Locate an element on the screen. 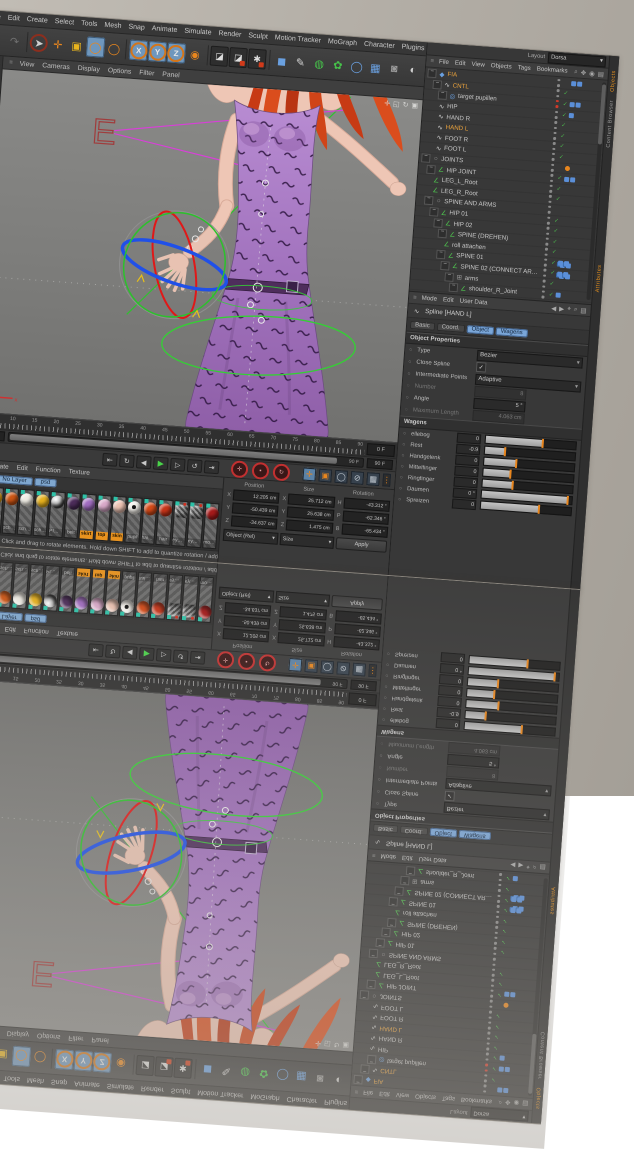 This screenshot has height=1149, width=634. record-position-button: ✛ is located at coordinates (239, 469).